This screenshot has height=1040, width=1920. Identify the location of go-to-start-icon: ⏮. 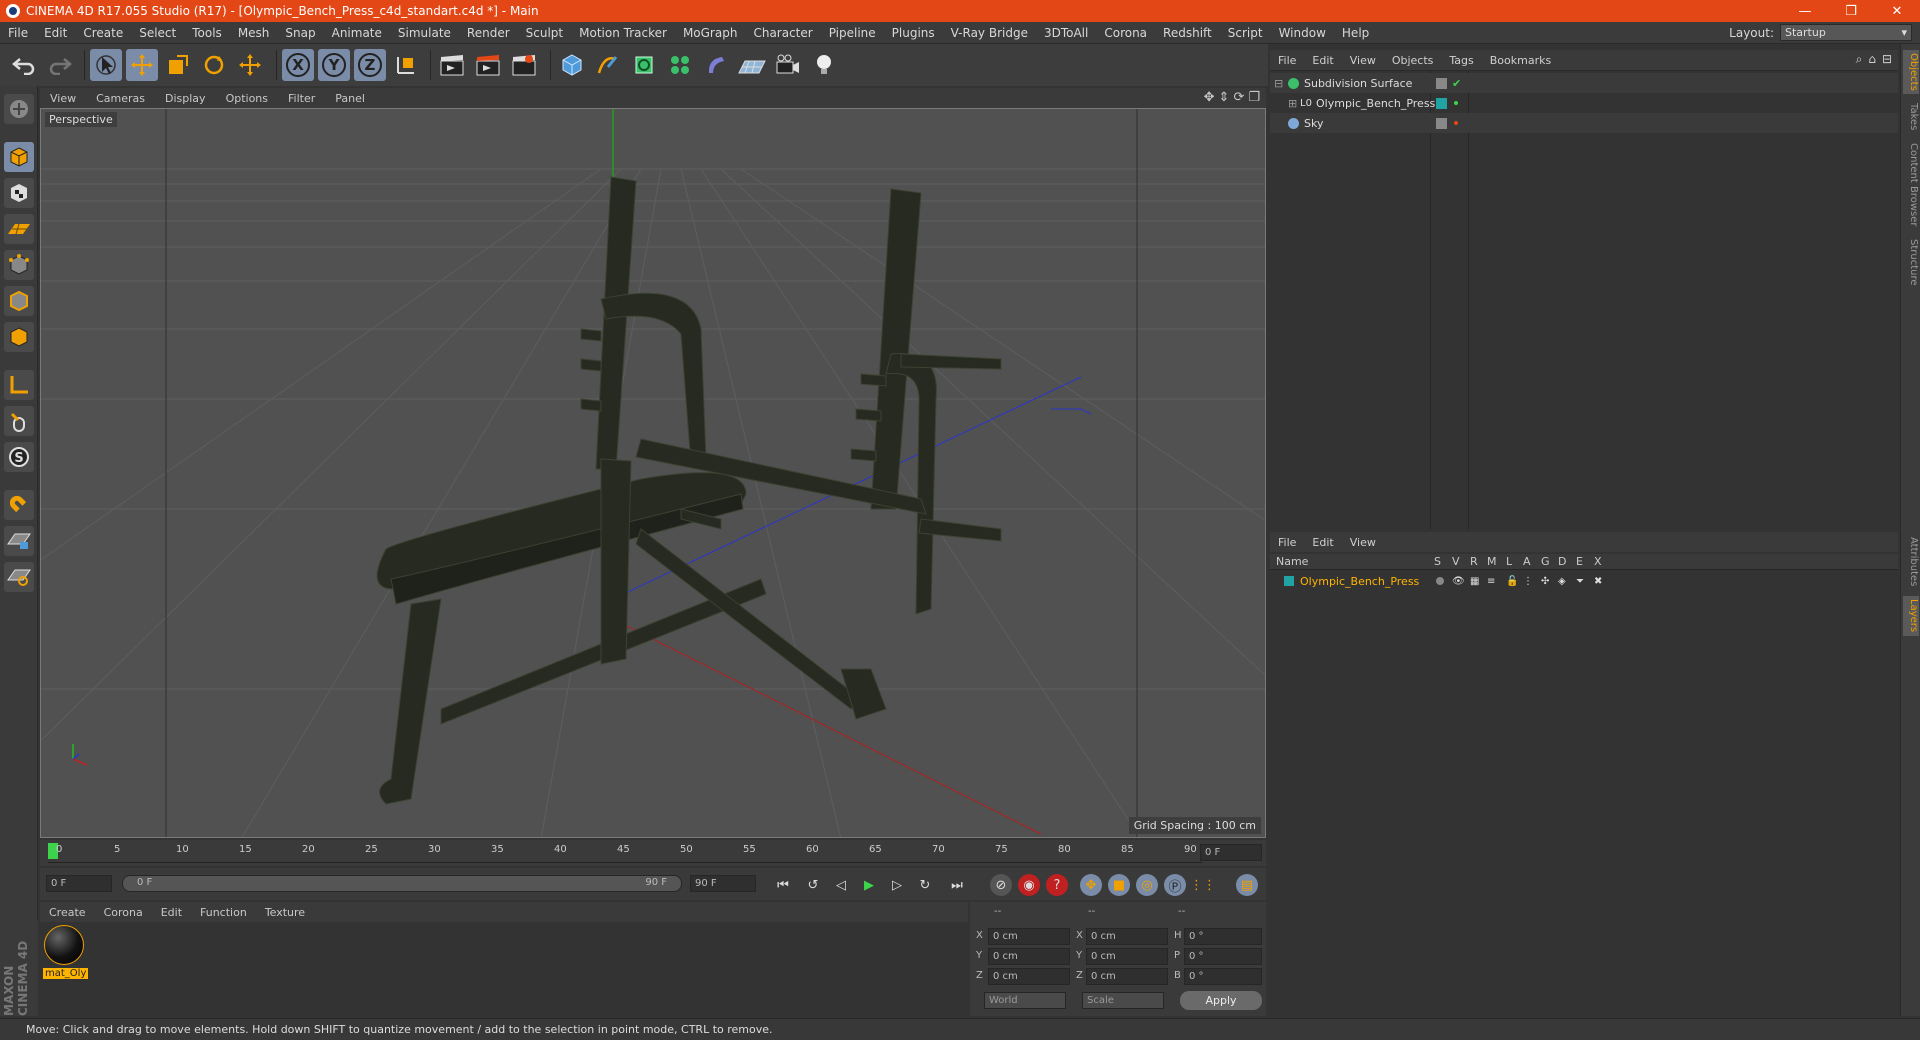
(783, 885).